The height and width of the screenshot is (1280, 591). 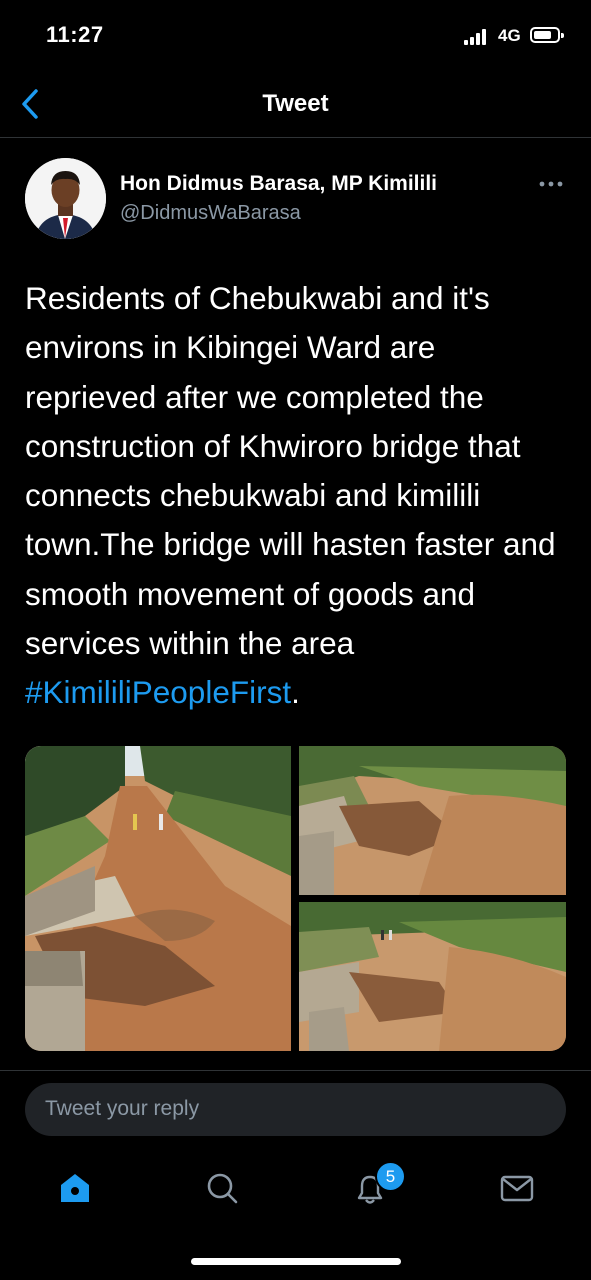 What do you see at coordinates (509, 35) in the screenshot?
I see `network-type: 4G` at bounding box center [509, 35].